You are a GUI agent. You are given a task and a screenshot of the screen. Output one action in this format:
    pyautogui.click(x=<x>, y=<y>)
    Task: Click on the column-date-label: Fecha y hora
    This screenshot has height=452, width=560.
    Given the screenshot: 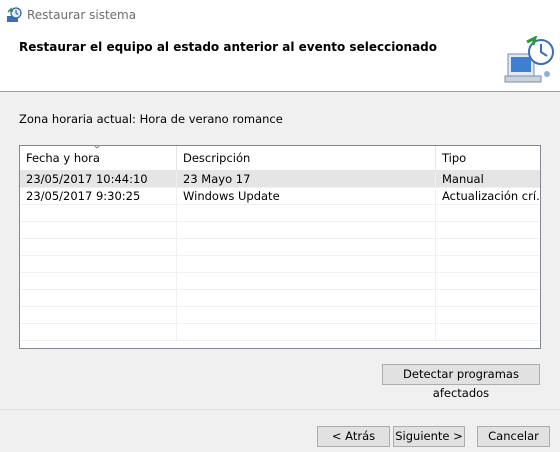 What is the action you would take?
    pyautogui.click(x=63, y=158)
    